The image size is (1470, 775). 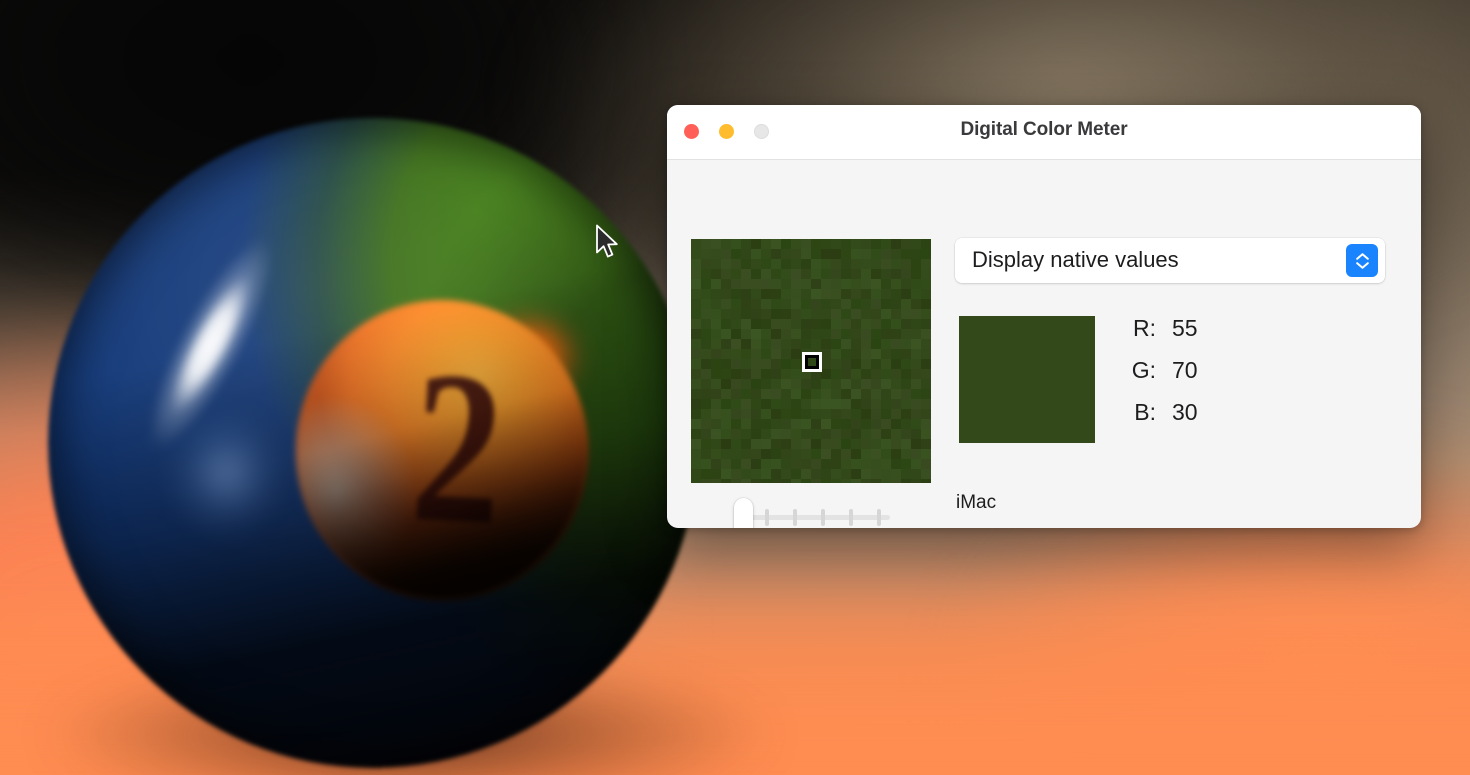 What do you see at coordinates (1185, 412) in the screenshot?
I see `rgb-value-blue: 30` at bounding box center [1185, 412].